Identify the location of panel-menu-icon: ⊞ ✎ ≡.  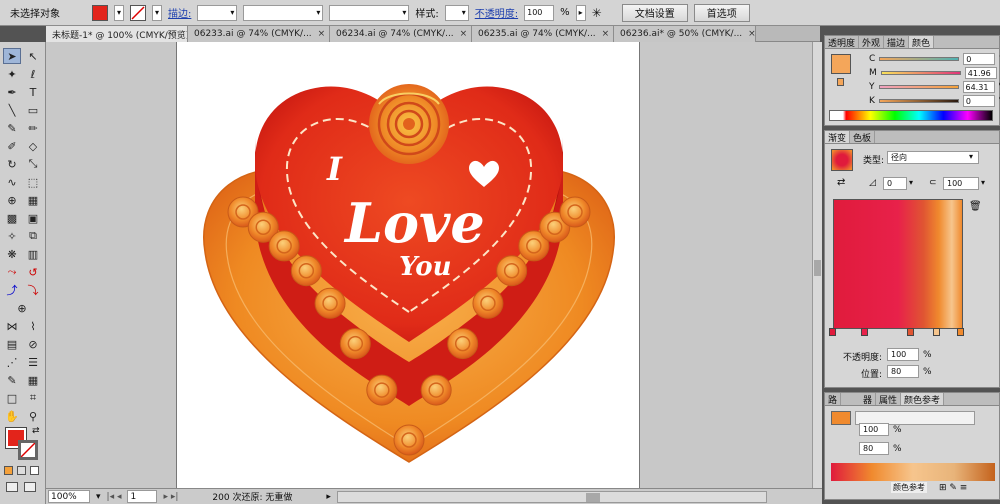
(953, 488).